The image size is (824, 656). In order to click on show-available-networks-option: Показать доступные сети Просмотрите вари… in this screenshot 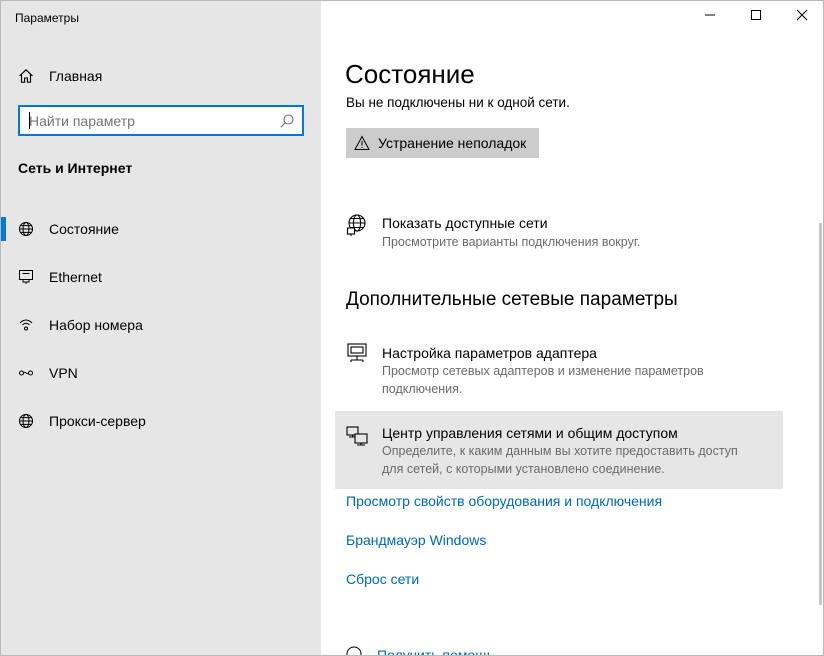, I will do `click(559, 233)`.